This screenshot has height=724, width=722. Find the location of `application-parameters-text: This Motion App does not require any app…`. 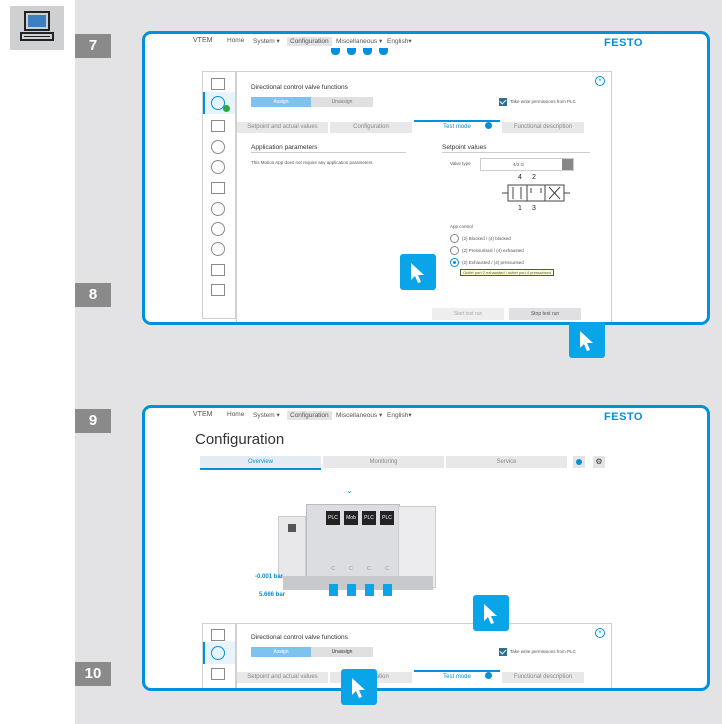

application-parameters-text: This Motion App does not require any app… is located at coordinates (312, 162).